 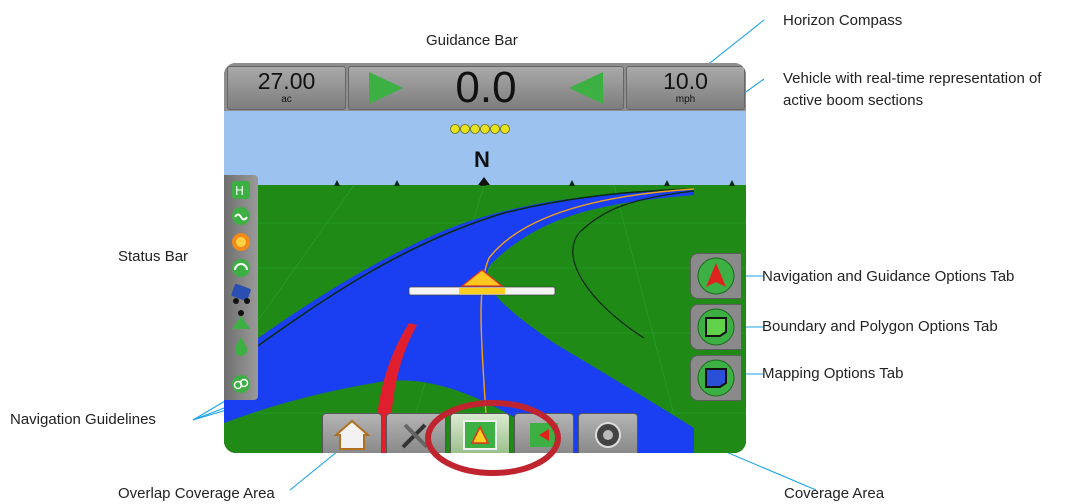 I want to click on guidance-bar: 27.00 ac 0.0 10.0 mph, so click(x=485, y=87).